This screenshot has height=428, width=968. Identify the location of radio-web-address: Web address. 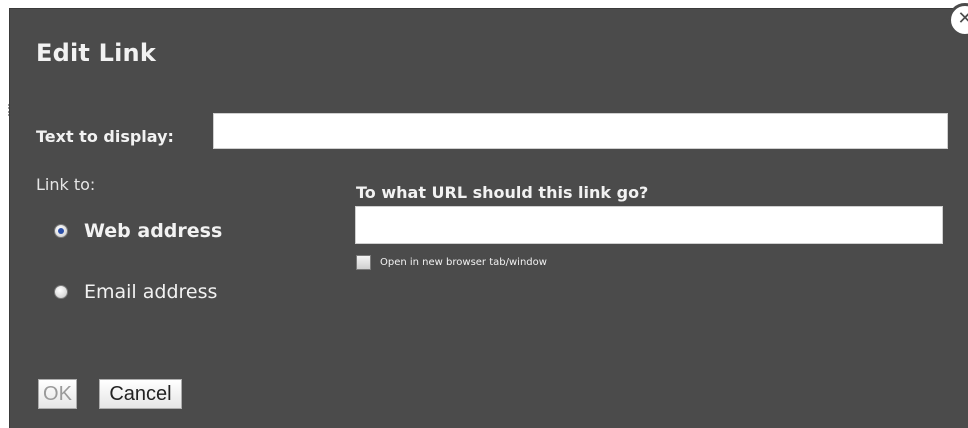
(138, 231).